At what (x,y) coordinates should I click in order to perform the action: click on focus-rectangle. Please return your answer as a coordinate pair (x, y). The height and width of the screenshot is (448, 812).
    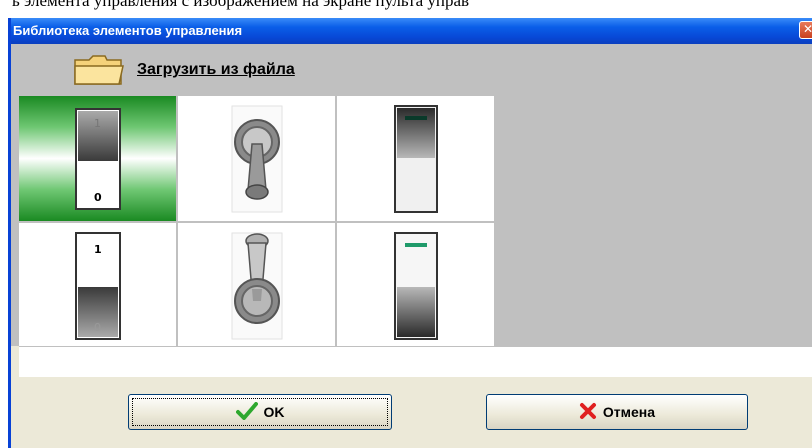
    Looking at the image, I should click on (260, 412).